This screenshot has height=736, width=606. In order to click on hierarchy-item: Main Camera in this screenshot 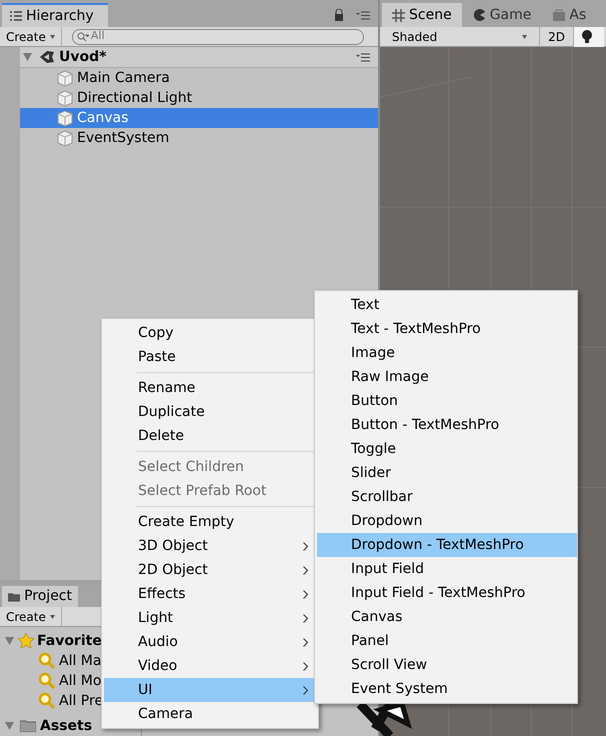, I will do `click(199, 78)`.